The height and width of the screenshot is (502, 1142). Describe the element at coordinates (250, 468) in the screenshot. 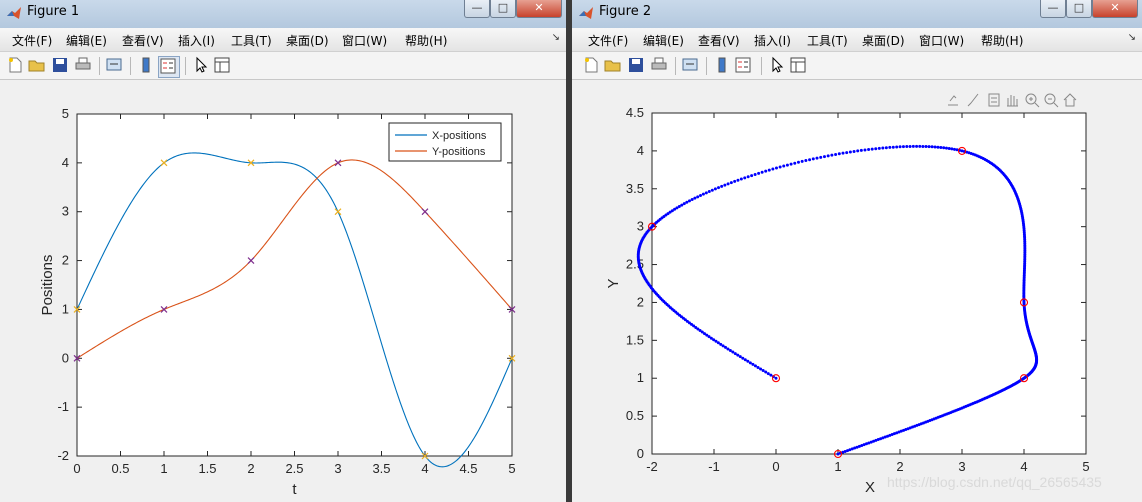

I see `x-tick-label: 2` at that location.